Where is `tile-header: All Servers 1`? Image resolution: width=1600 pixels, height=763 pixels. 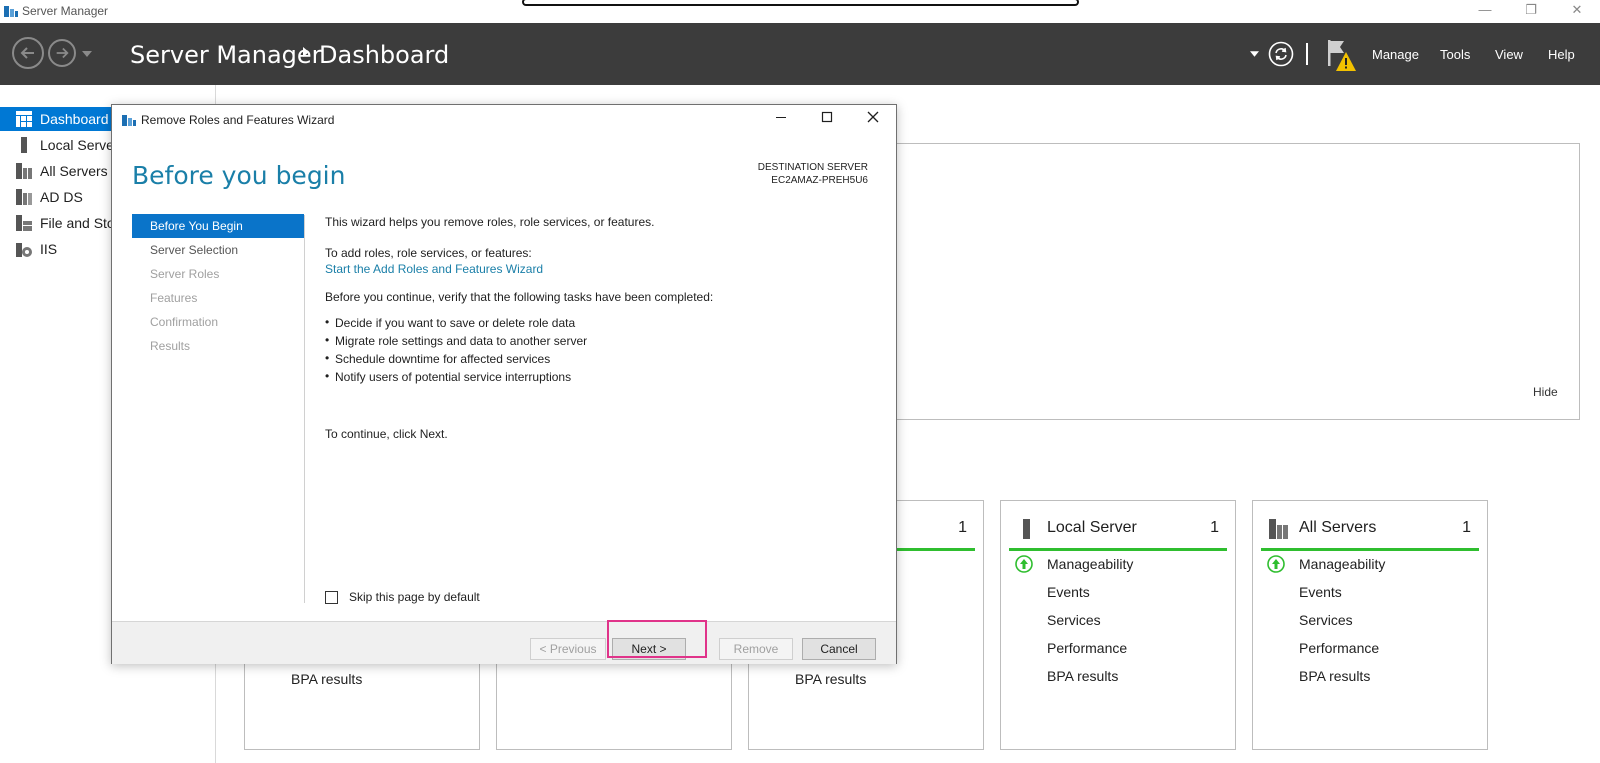 tile-header: All Servers 1 is located at coordinates (1370, 531).